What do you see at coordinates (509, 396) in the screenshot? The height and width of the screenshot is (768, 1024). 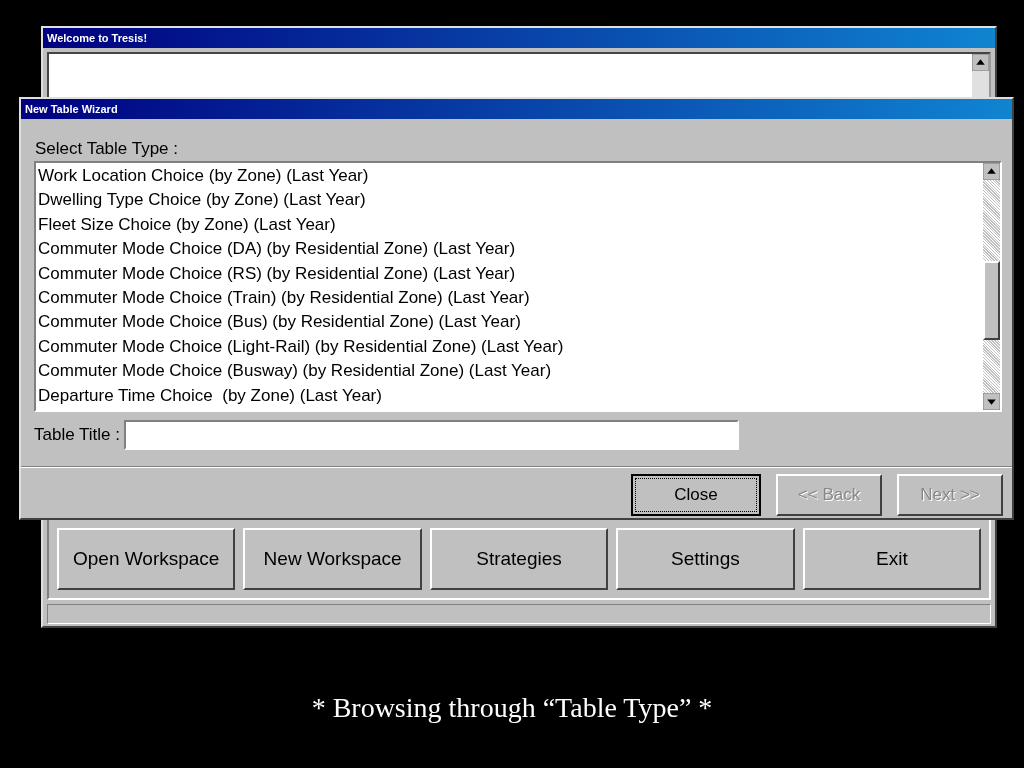 I see `list-item: Departure Time Choice (by Zone) (Last Year)` at bounding box center [509, 396].